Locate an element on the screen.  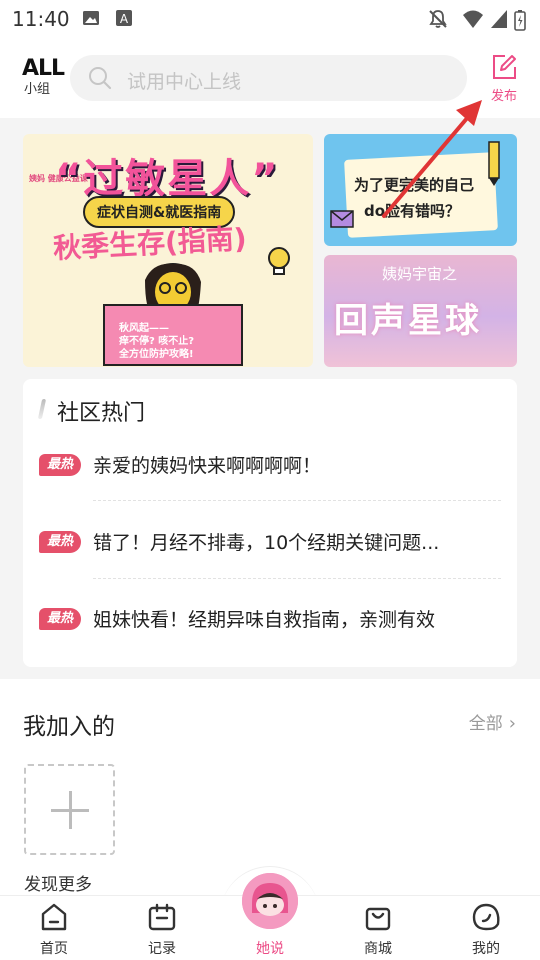
banner-echo-title: 回声星球 is located at coordinates (408, 321).